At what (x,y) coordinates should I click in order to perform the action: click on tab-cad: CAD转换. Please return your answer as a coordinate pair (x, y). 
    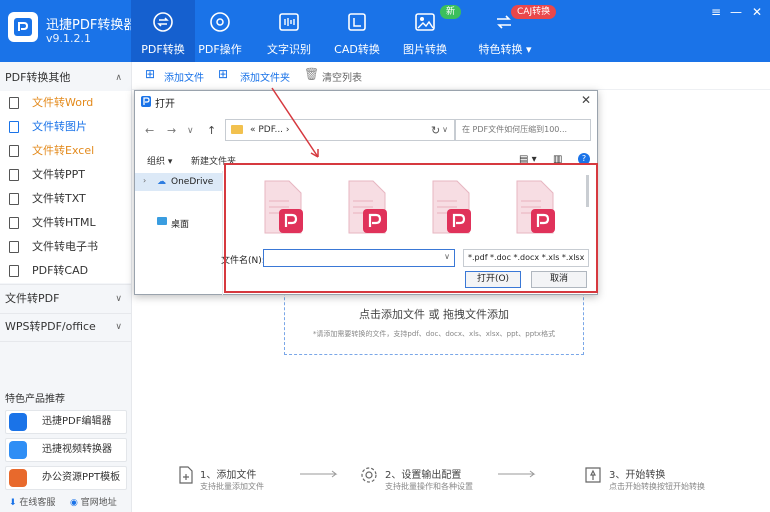
    Looking at the image, I should click on (357, 31).